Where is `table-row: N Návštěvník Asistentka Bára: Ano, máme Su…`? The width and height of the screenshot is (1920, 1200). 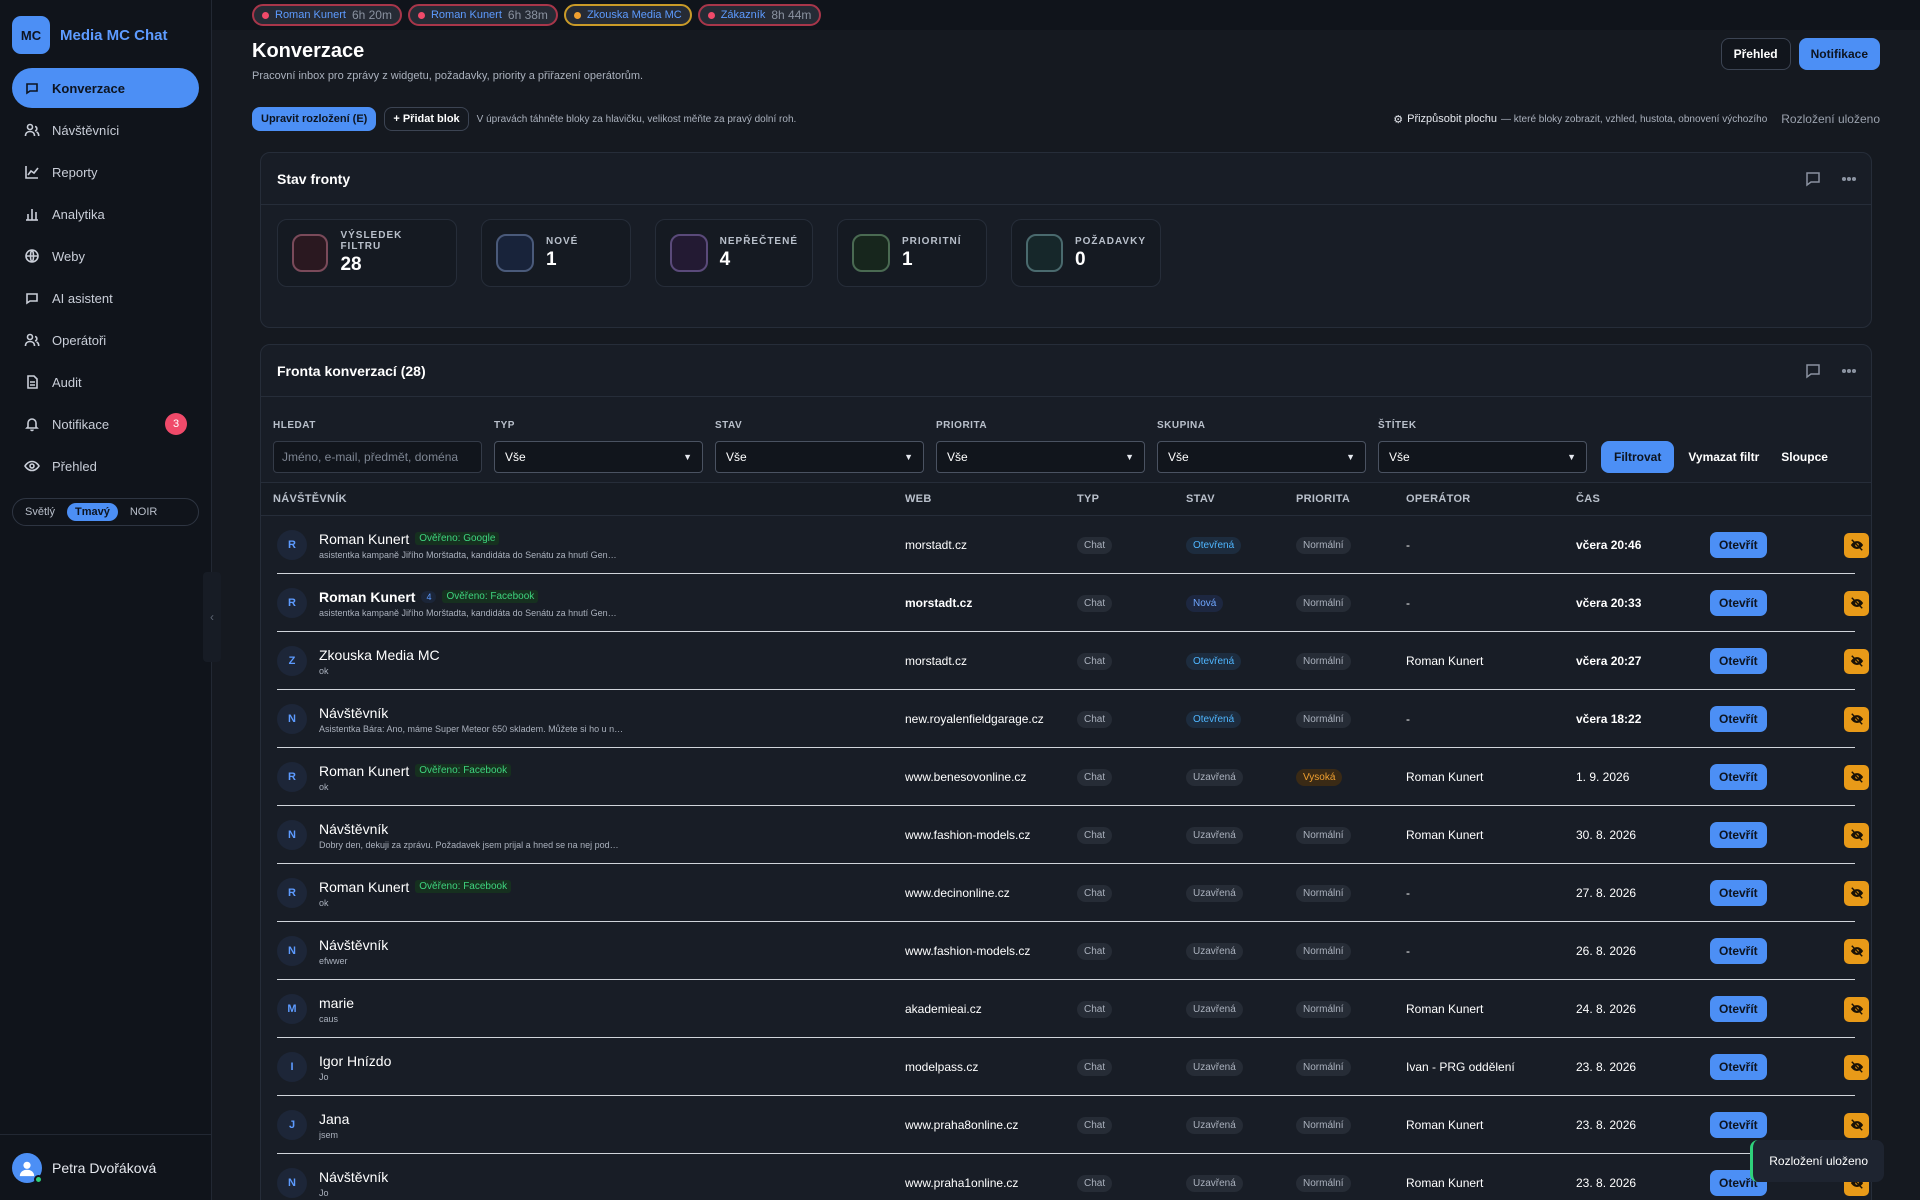
table-row: N Návštěvník Asistentka Bára: Ano, máme Su… is located at coordinates (1073, 719).